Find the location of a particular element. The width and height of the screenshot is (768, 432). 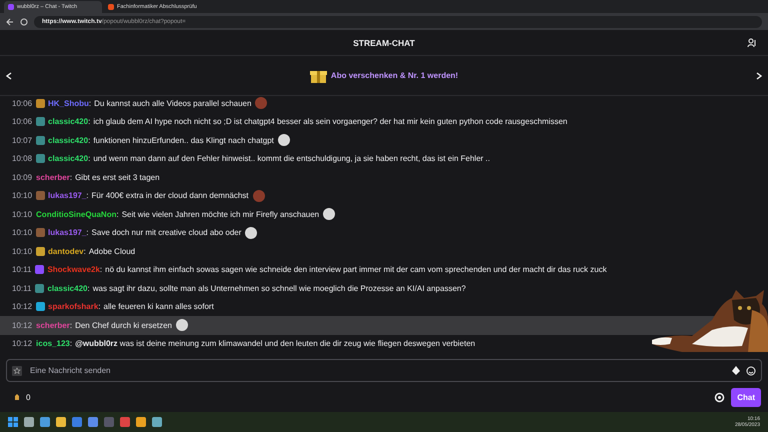

message-time: 10:07 is located at coordinates (22, 140).